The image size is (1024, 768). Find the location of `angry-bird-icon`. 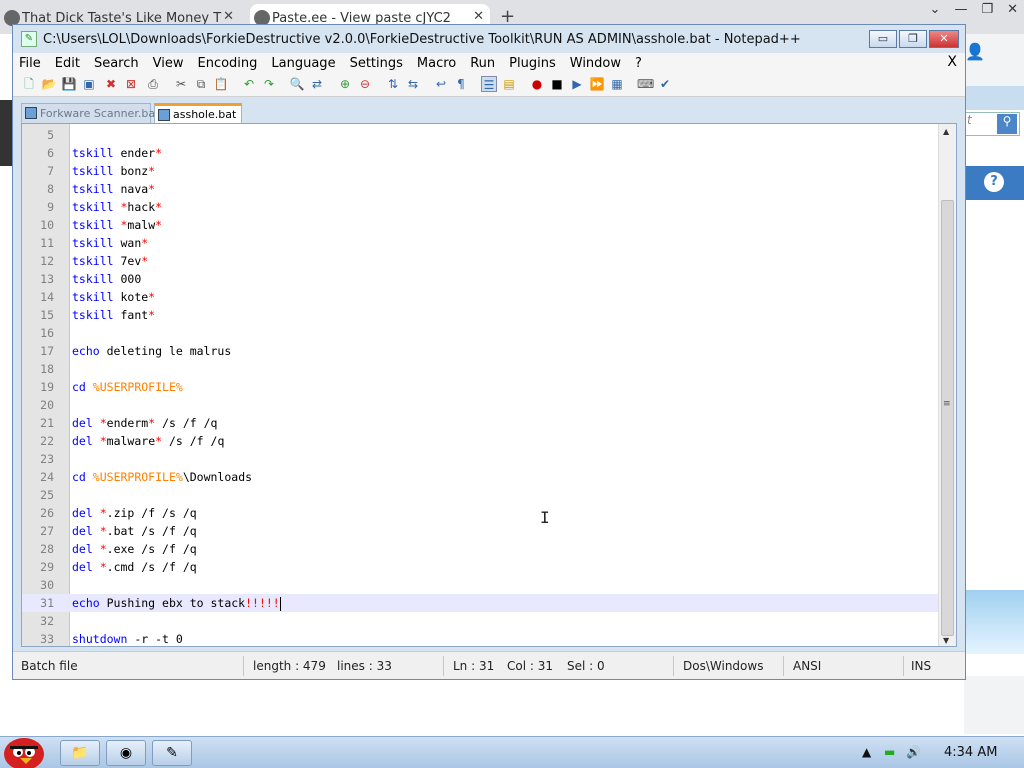

angry-bird-icon is located at coordinates (25, 749).